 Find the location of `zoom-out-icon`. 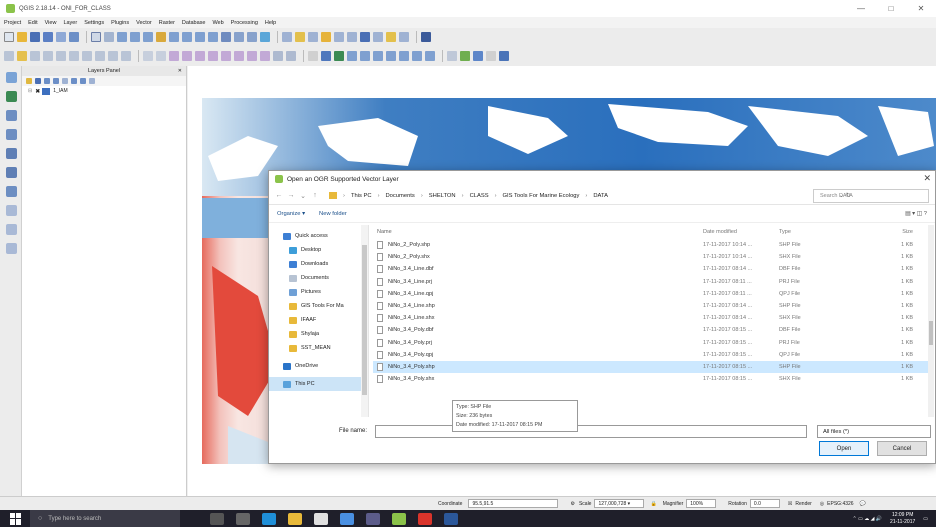

zoom-out-icon is located at coordinates (135, 37).